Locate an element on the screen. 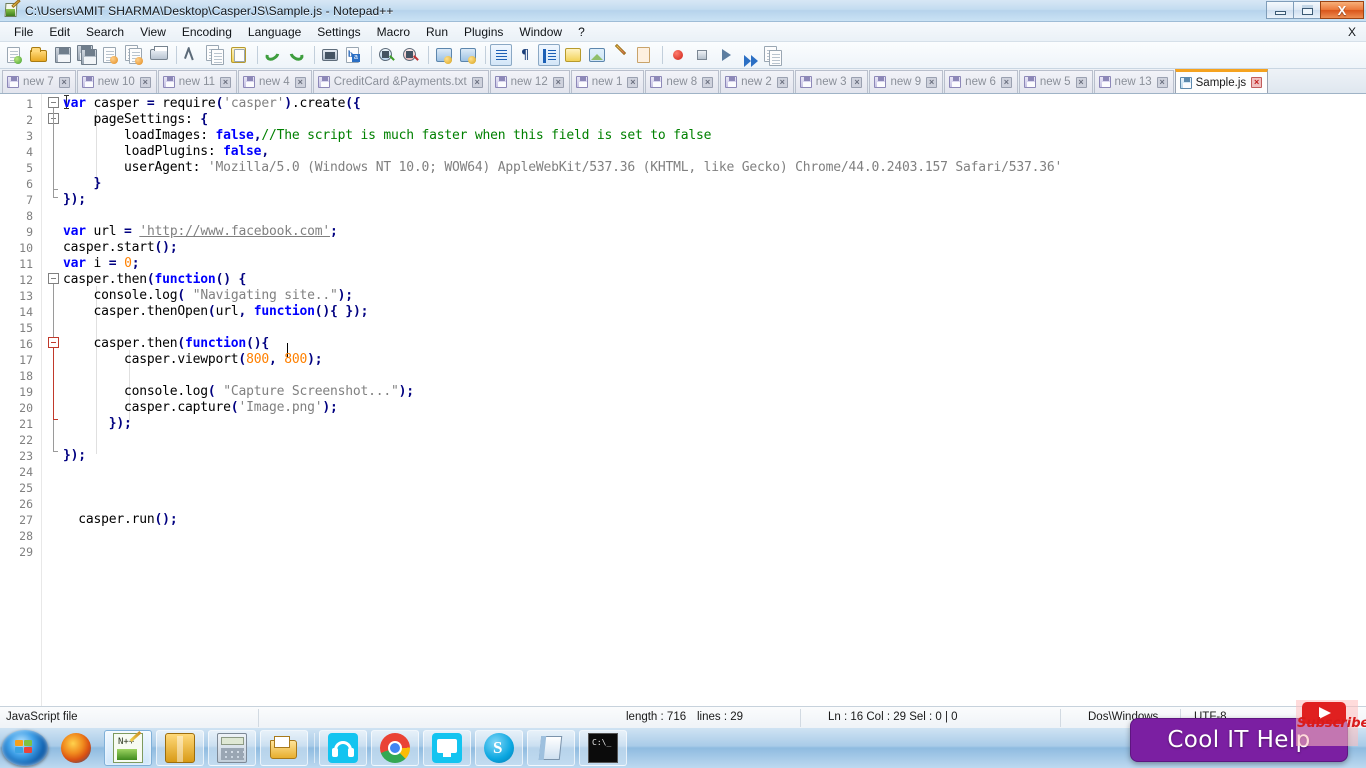  sync-horizontal-icon is located at coordinates (468, 55).